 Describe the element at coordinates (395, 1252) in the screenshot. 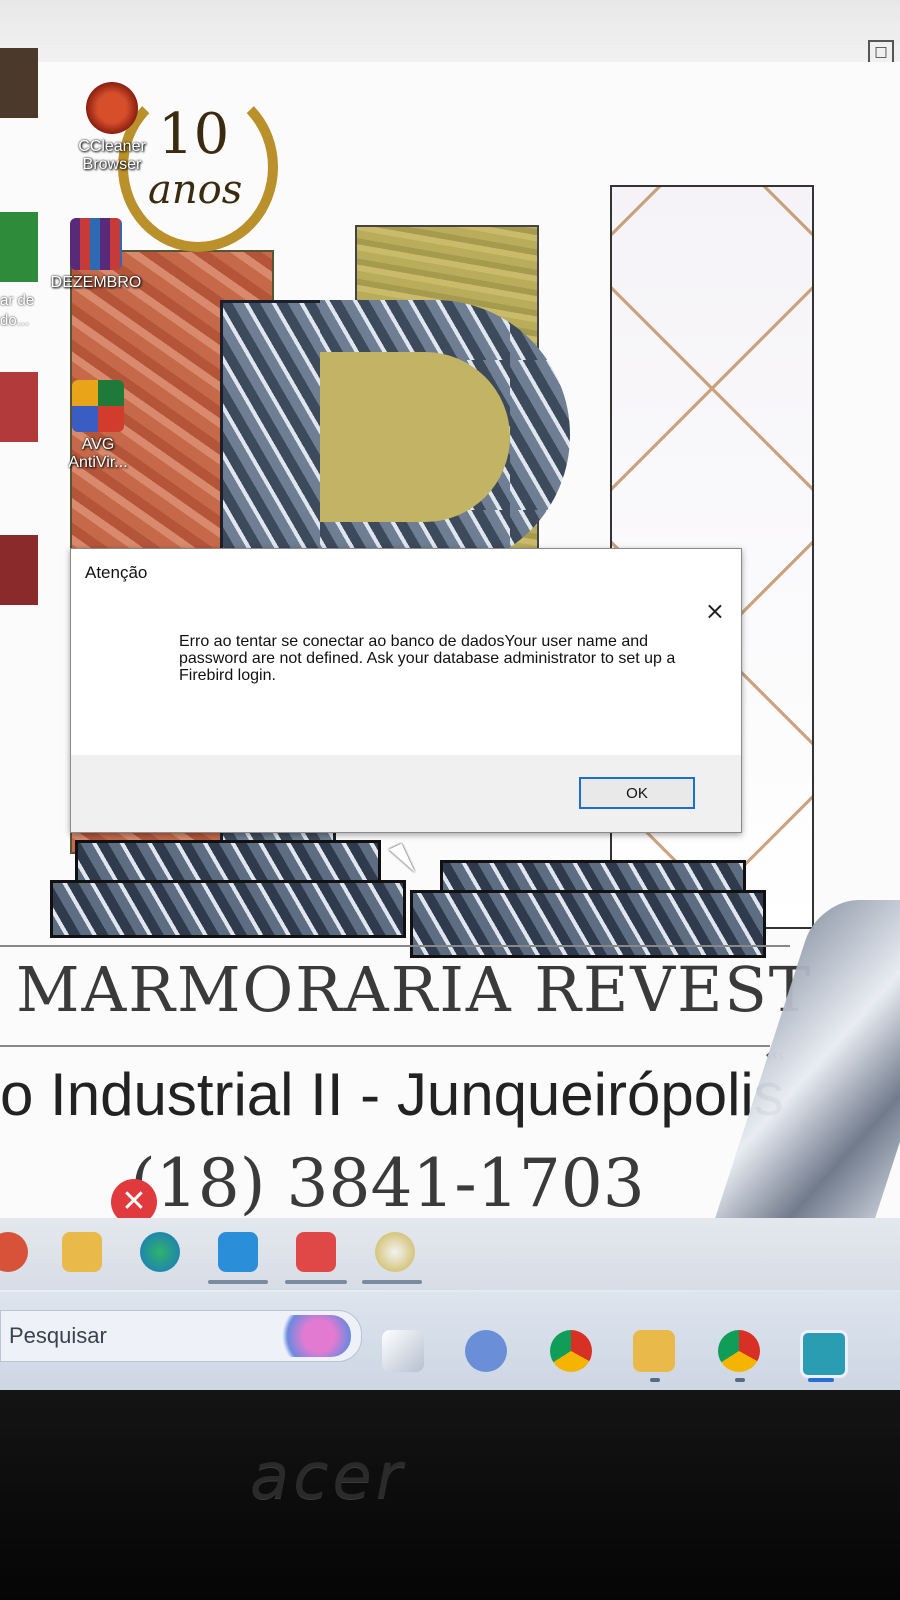

I see `app-icon` at that location.